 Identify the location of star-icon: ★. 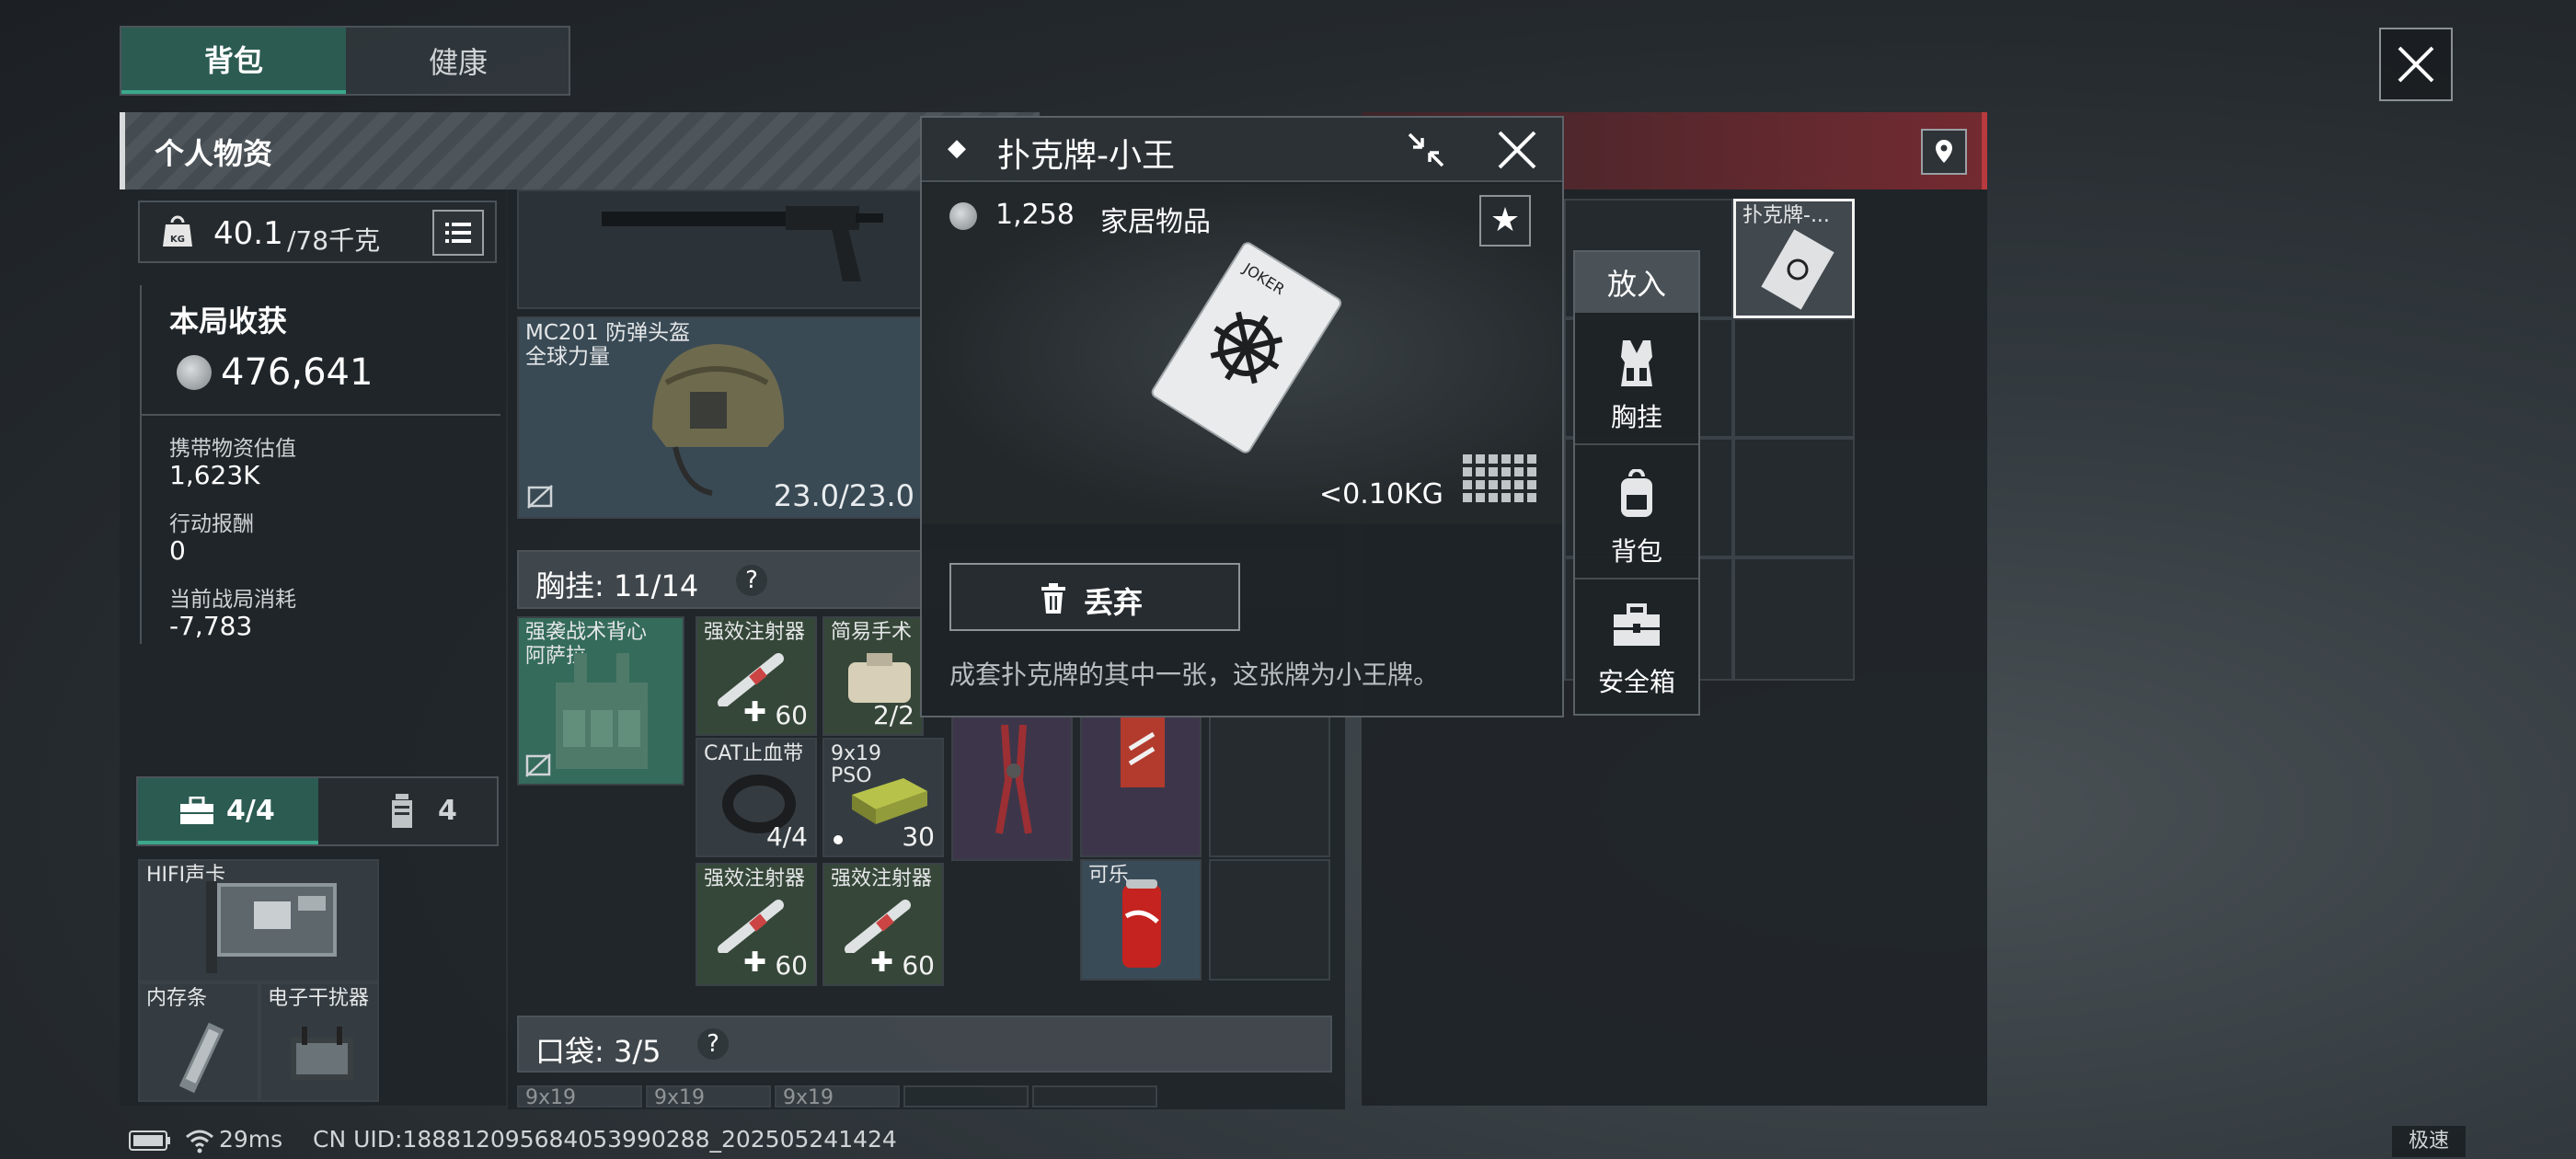
(1505, 220).